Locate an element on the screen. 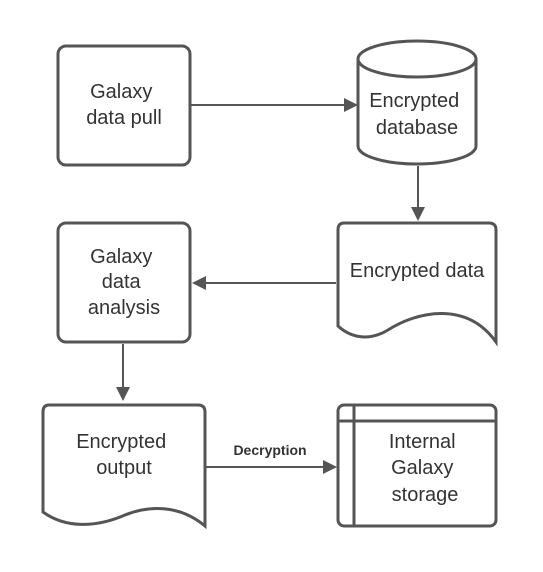  node-encrypted-database: Encrypted database is located at coordinates (417, 102).